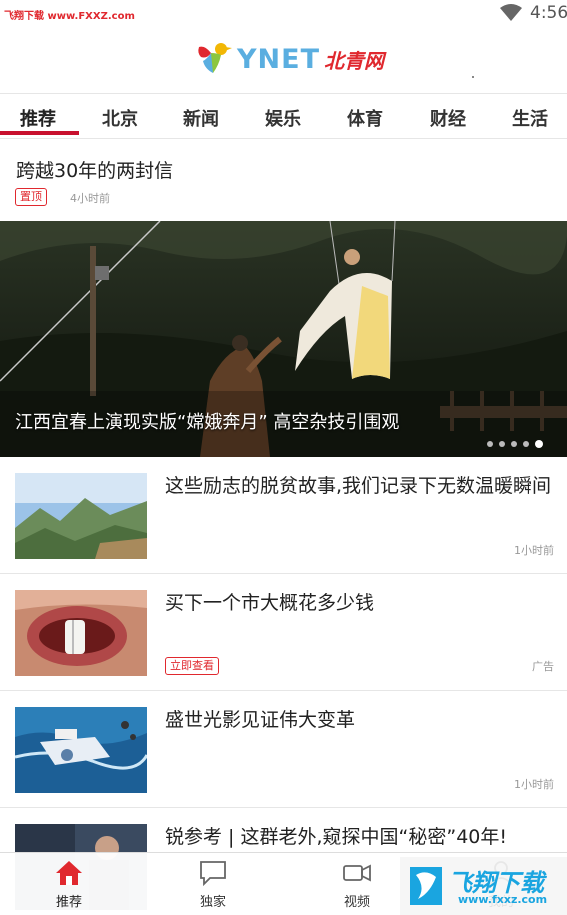 The image size is (567, 915). What do you see at coordinates (283, 14) in the screenshot?
I see `status-bar: 飞翔下载 www.FXXZ.com 4:56` at bounding box center [283, 14].